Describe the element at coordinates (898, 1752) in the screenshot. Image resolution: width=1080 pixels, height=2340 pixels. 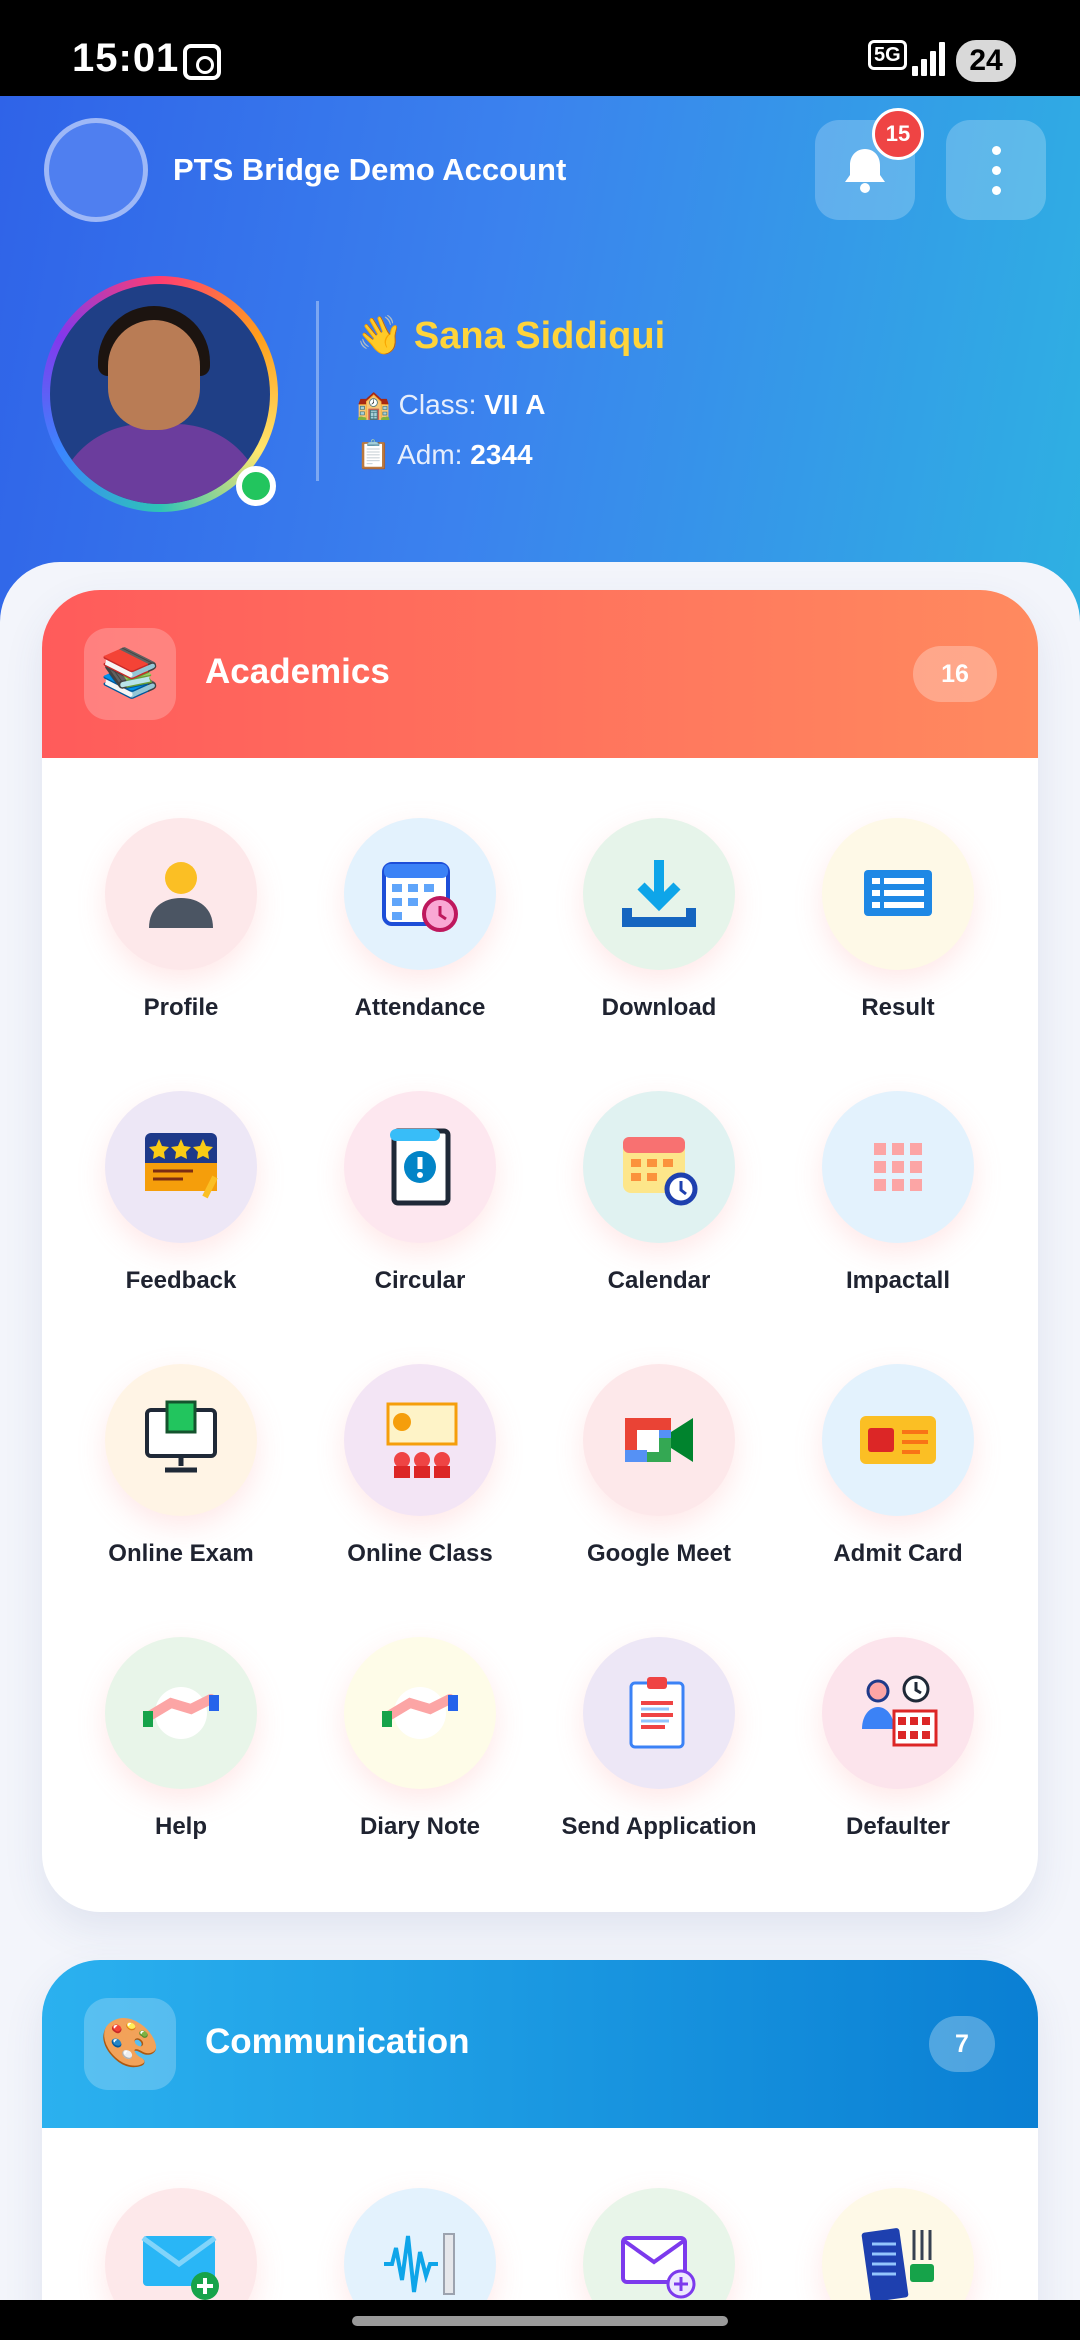
I see `tile-defaulter: Defaulter` at that location.